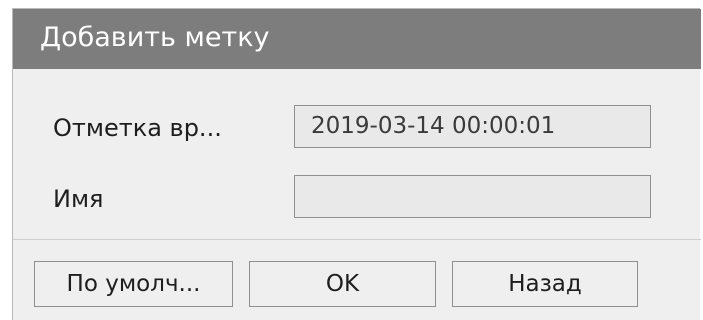  Describe the element at coordinates (155, 37) in the screenshot. I see `dialog-title: Добавить метку` at that location.